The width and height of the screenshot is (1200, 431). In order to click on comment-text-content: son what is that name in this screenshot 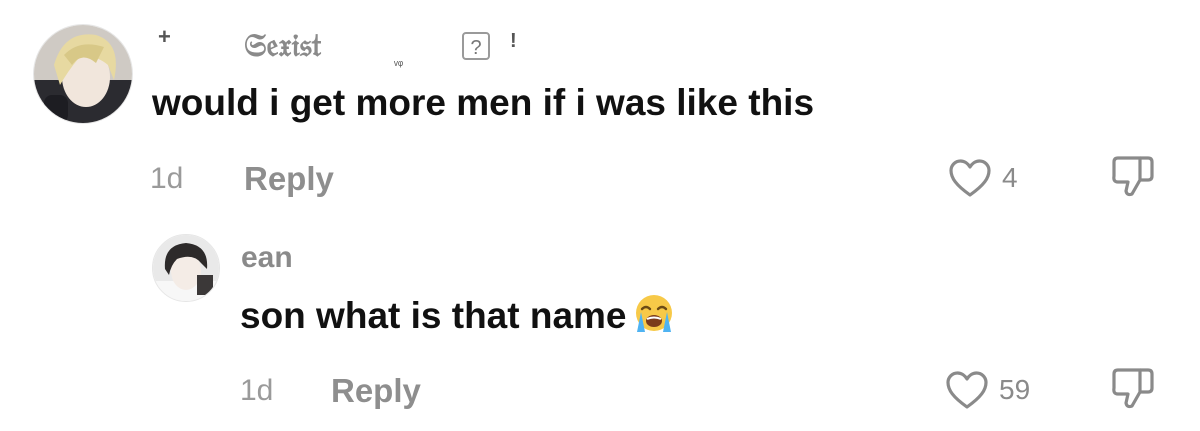, I will do `click(433, 315)`.